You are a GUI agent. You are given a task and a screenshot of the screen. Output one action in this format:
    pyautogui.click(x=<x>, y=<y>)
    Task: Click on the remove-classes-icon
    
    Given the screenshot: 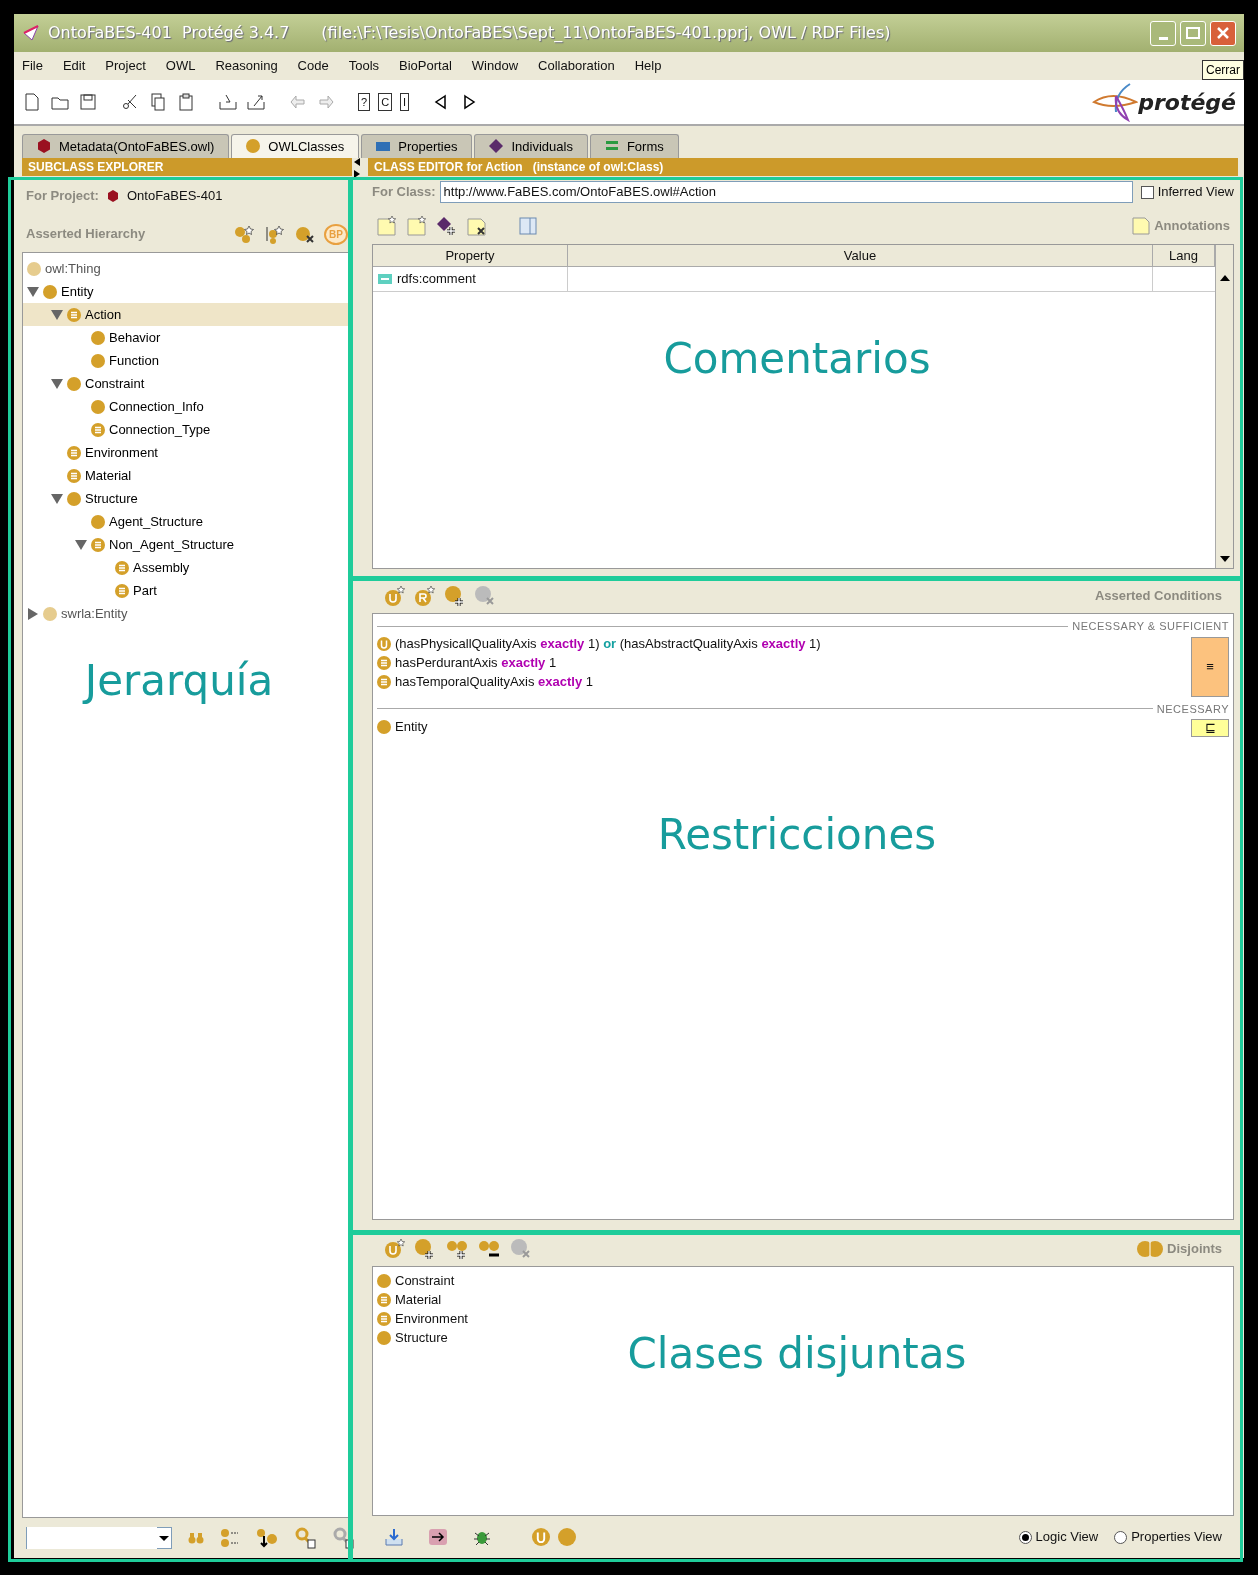 What is the action you would take?
    pyautogui.click(x=490, y=1249)
    